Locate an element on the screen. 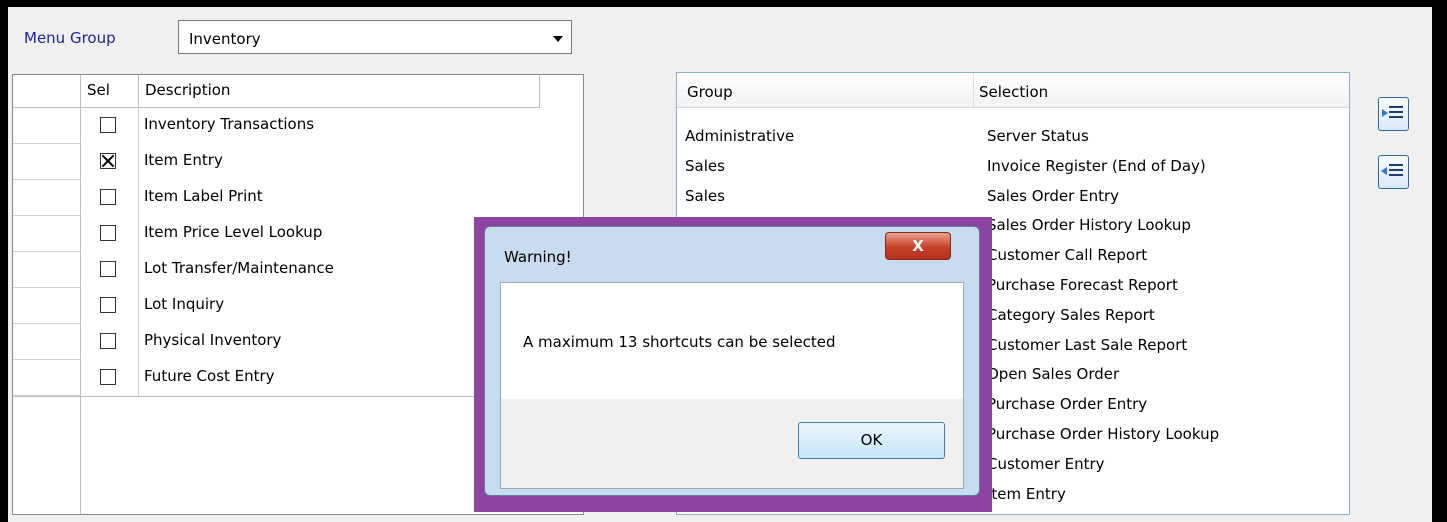 Image resolution: width=1447 pixels, height=522 pixels. selection-cell: Purchase Forecast Report is located at coordinates (1082, 285).